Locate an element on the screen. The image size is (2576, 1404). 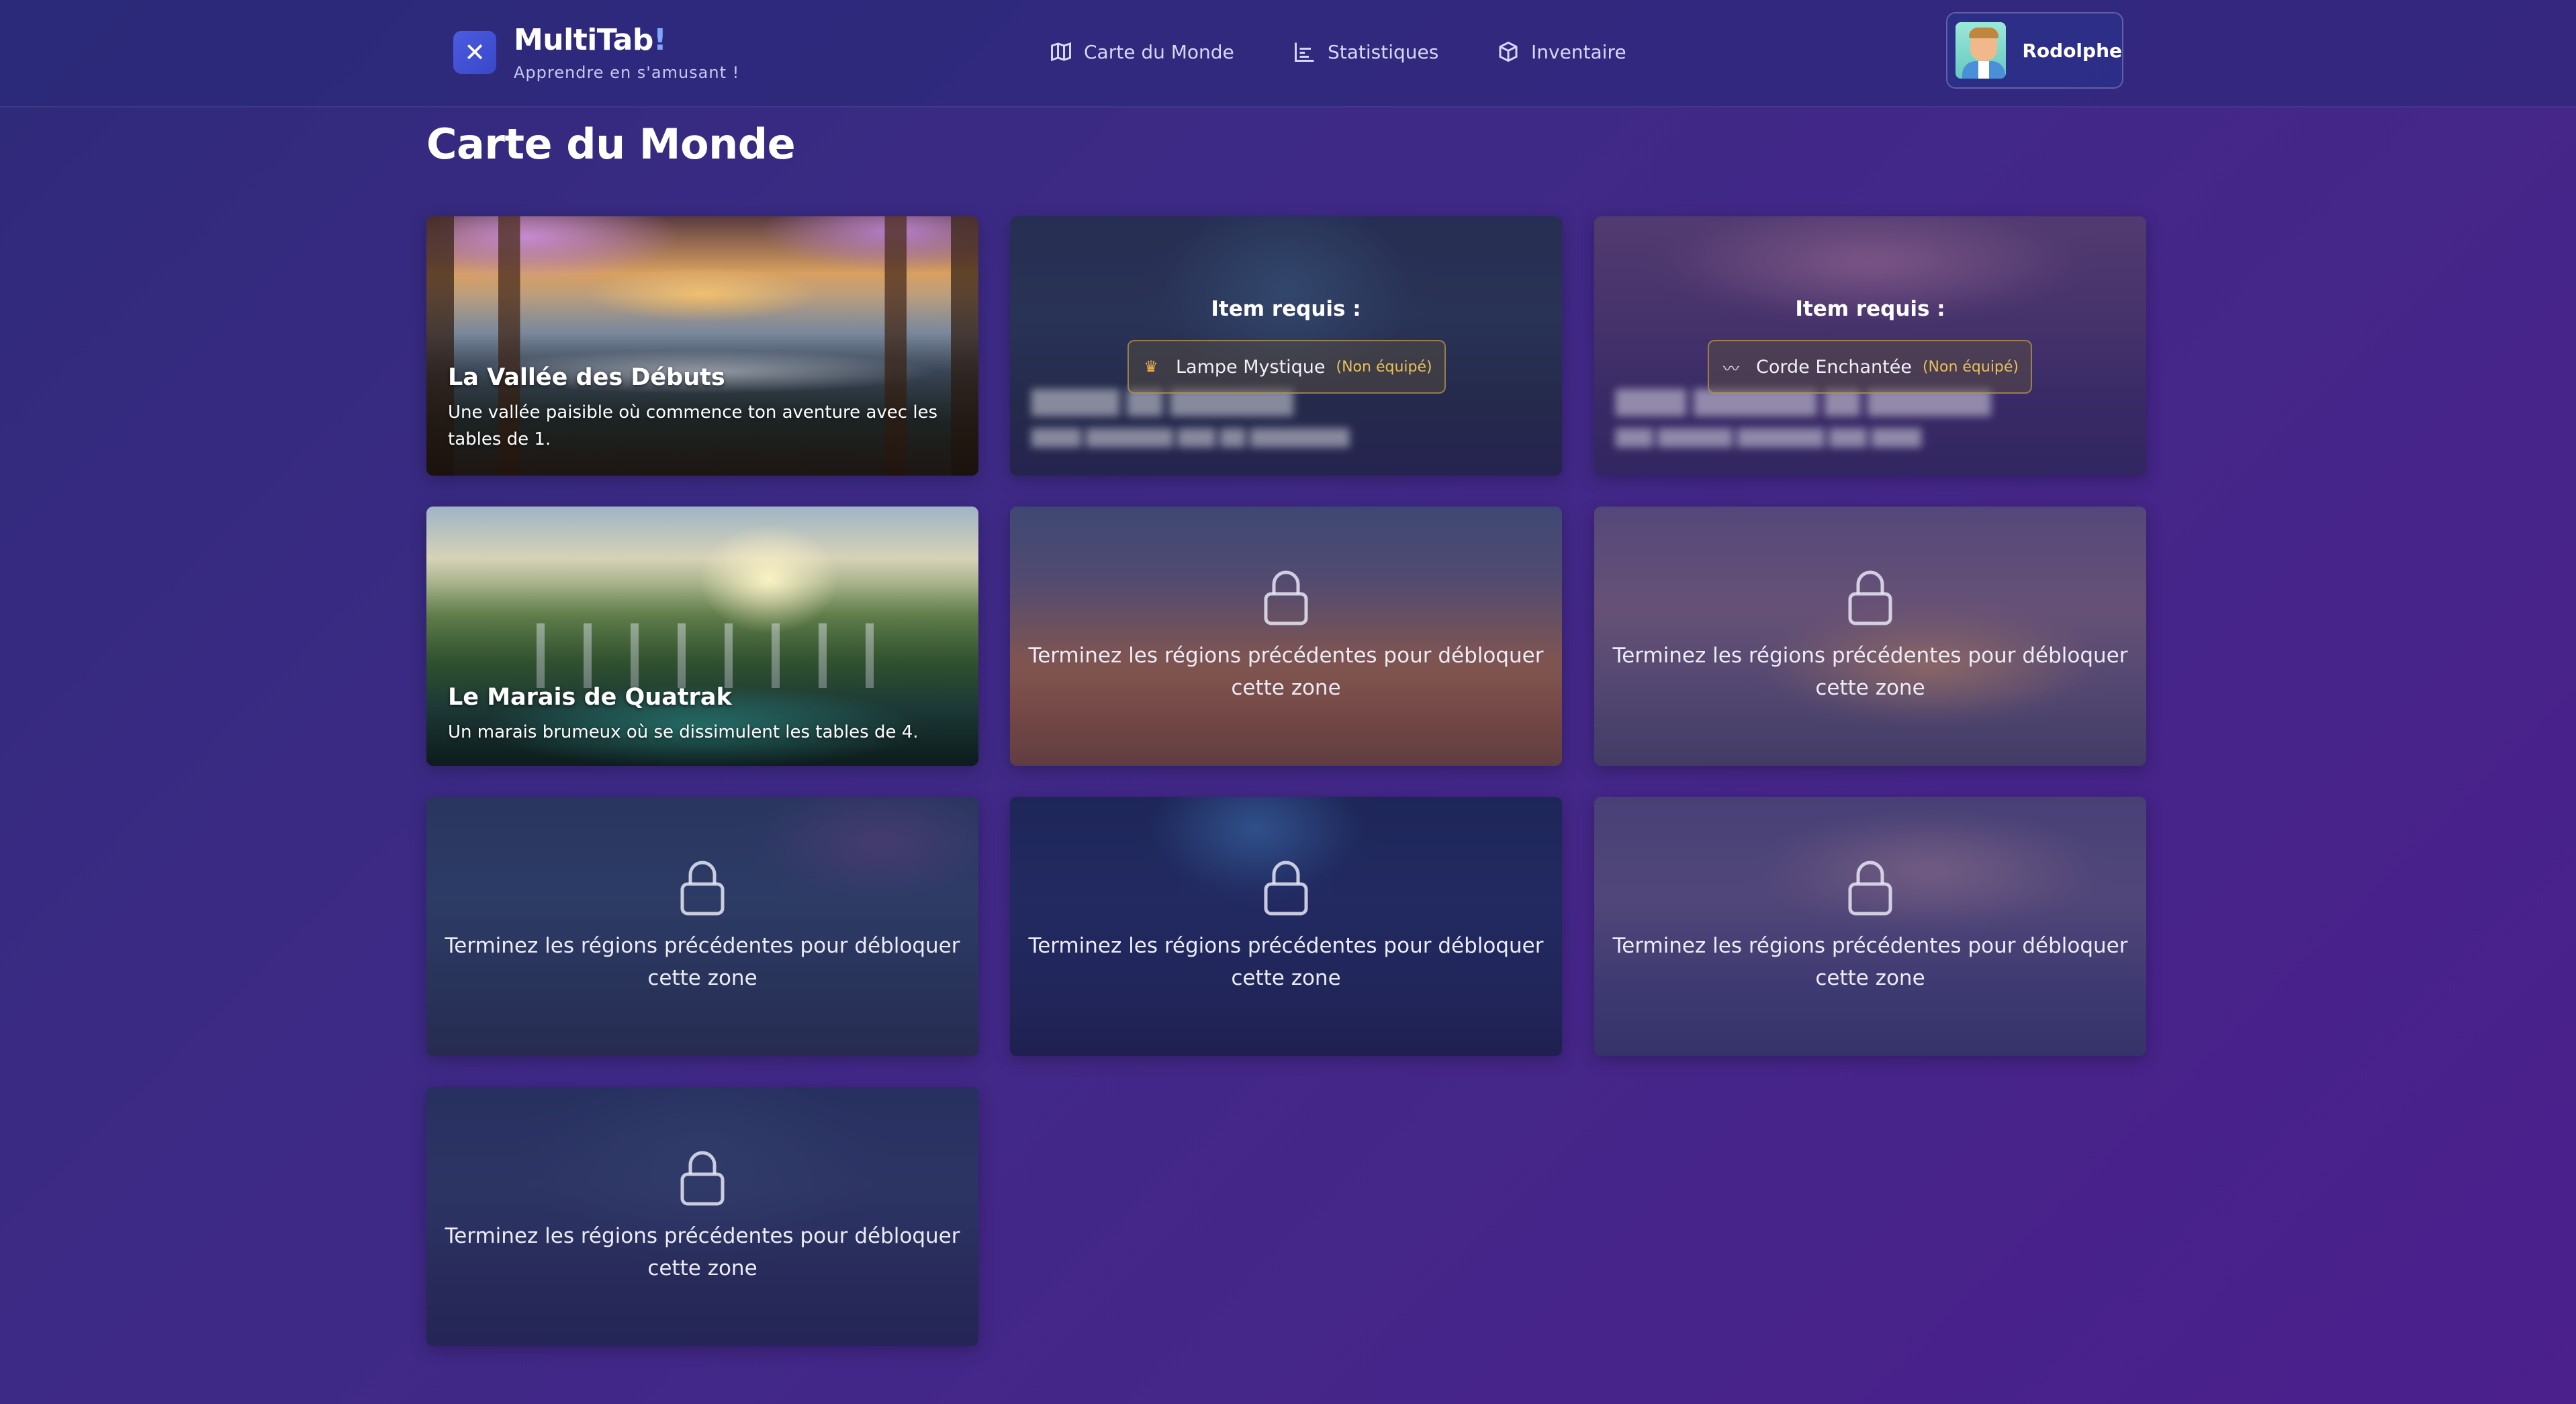
nav-label: Statistiques is located at coordinates (1383, 51).